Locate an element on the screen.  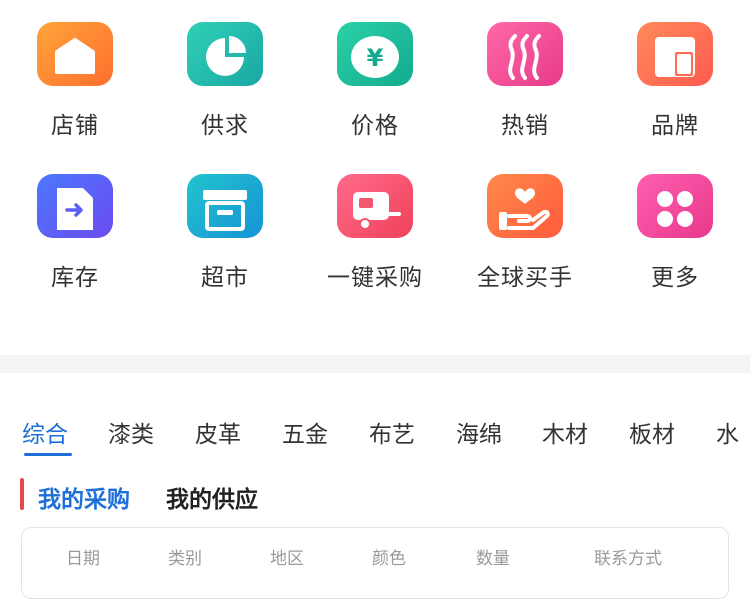
tab-all: 综合 is located at coordinates (45, 432).